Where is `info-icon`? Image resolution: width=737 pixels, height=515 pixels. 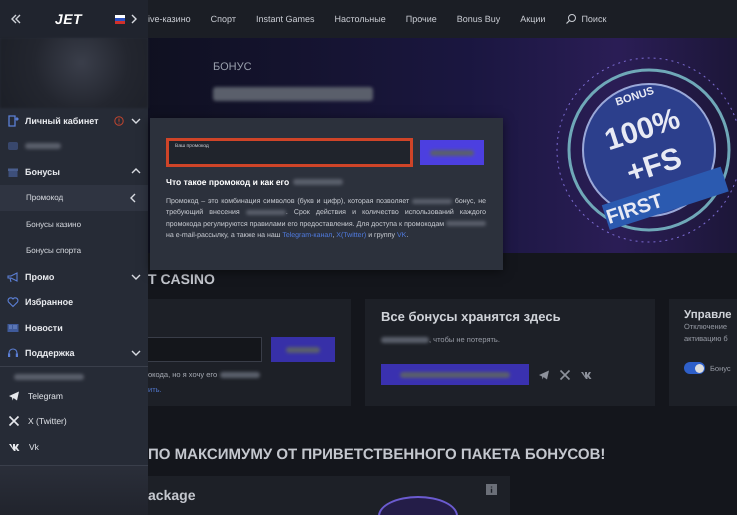
info-icon is located at coordinates (491, 490).